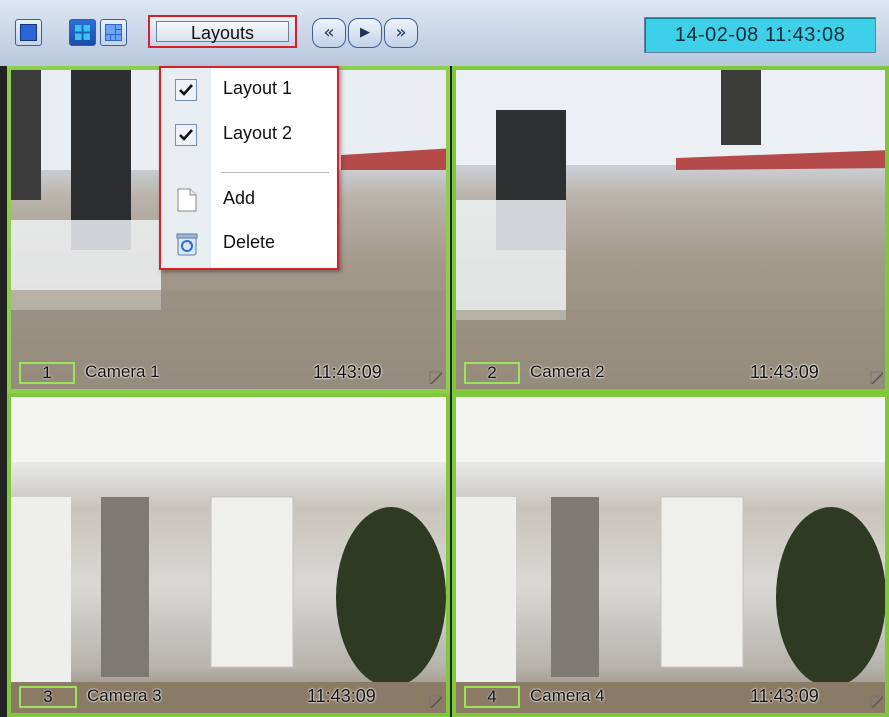 The width and height of the screenshot is (889, 717). I want to click on layouts-button: Layouts, so click(222, 31).